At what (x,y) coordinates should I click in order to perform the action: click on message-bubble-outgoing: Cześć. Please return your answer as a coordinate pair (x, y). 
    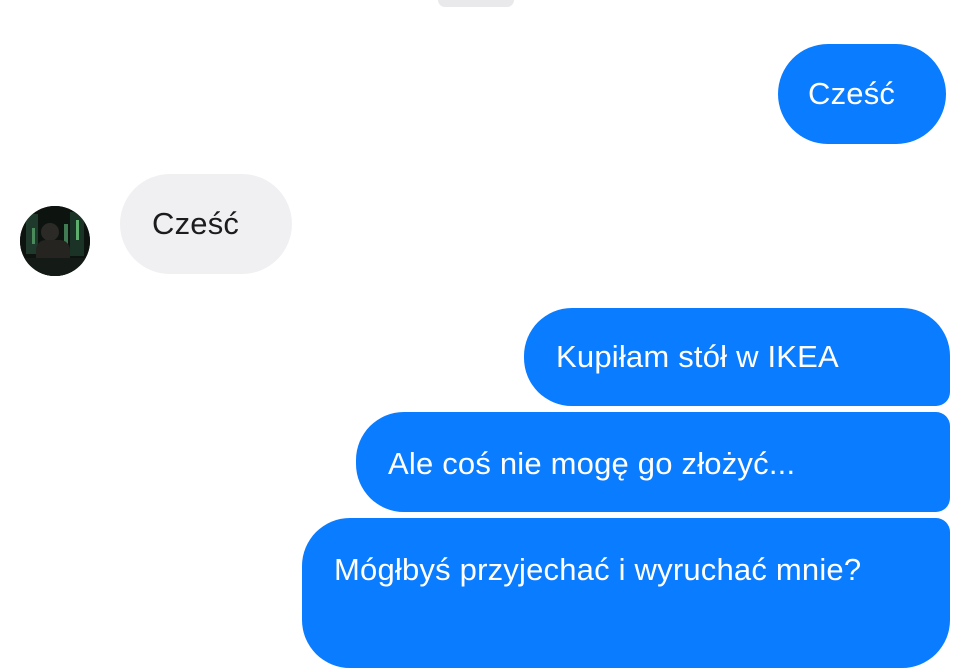
    Looking at the image, I should click on (862, 94).